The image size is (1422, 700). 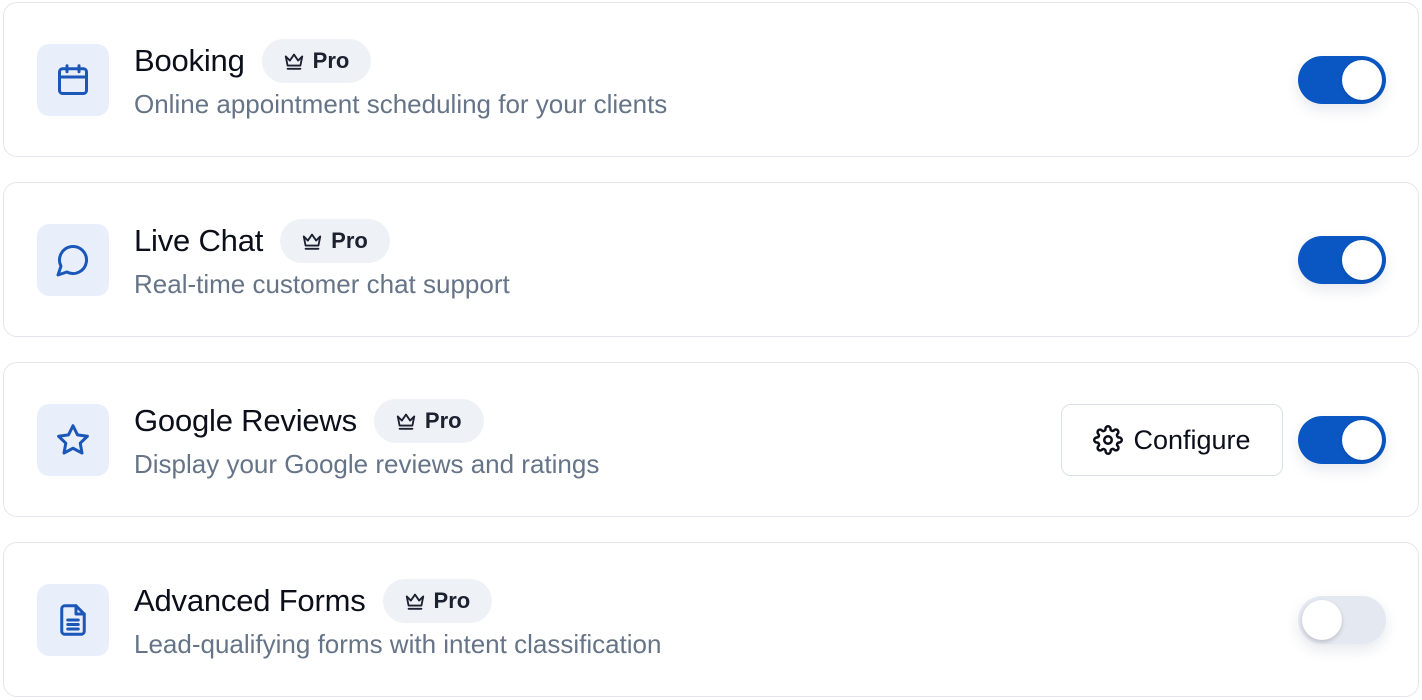 What do you see at coordinates (73, 260) in the screenshot?
I see `chat-bubble-icon` at bounding box center [73, 260].